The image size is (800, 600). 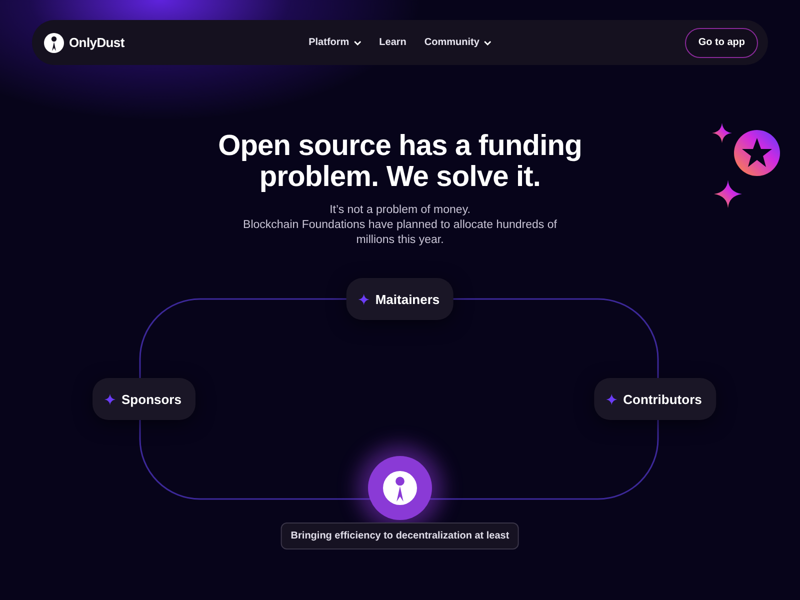 I want to click on nav-link: Learn, so click(x=392, y=42).